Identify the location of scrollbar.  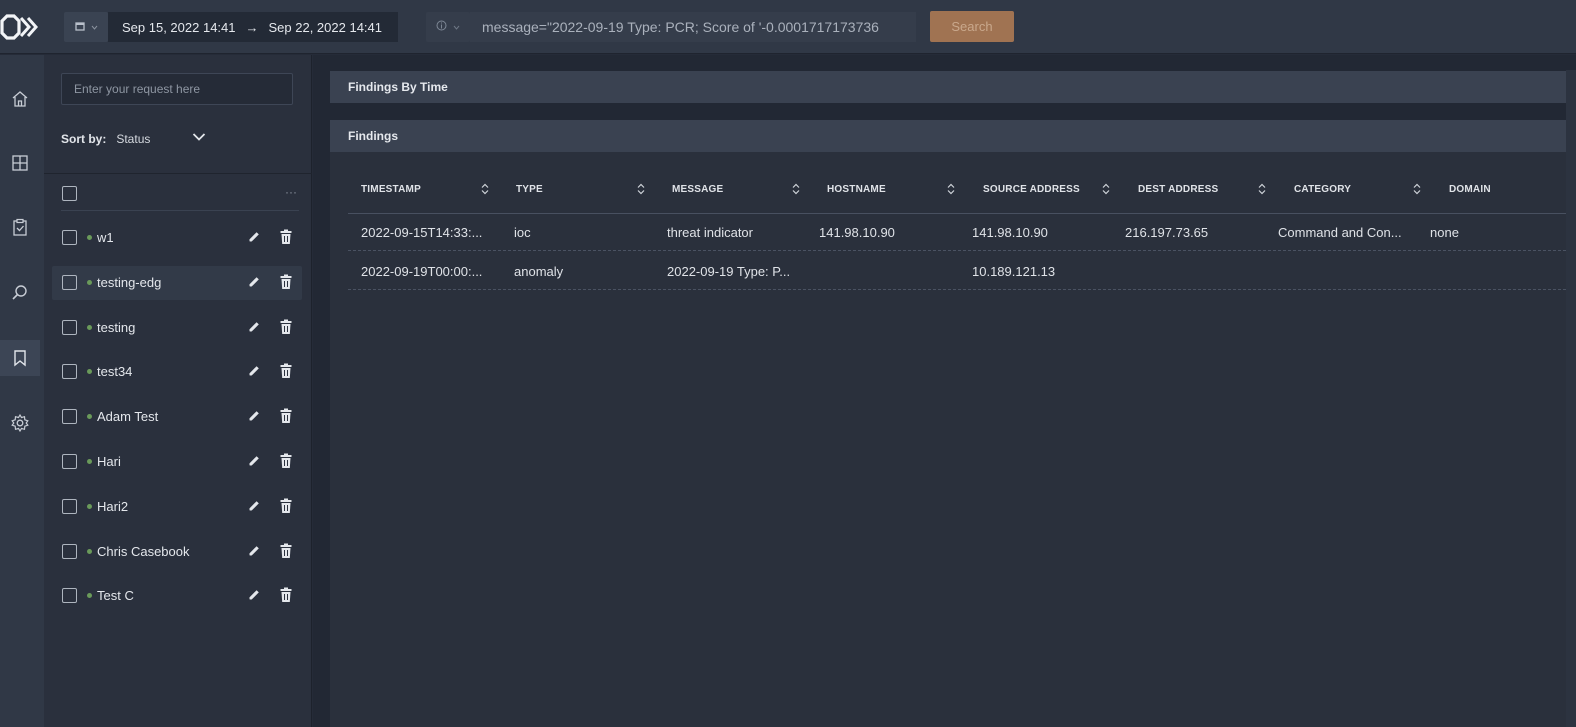
(1571, 398).